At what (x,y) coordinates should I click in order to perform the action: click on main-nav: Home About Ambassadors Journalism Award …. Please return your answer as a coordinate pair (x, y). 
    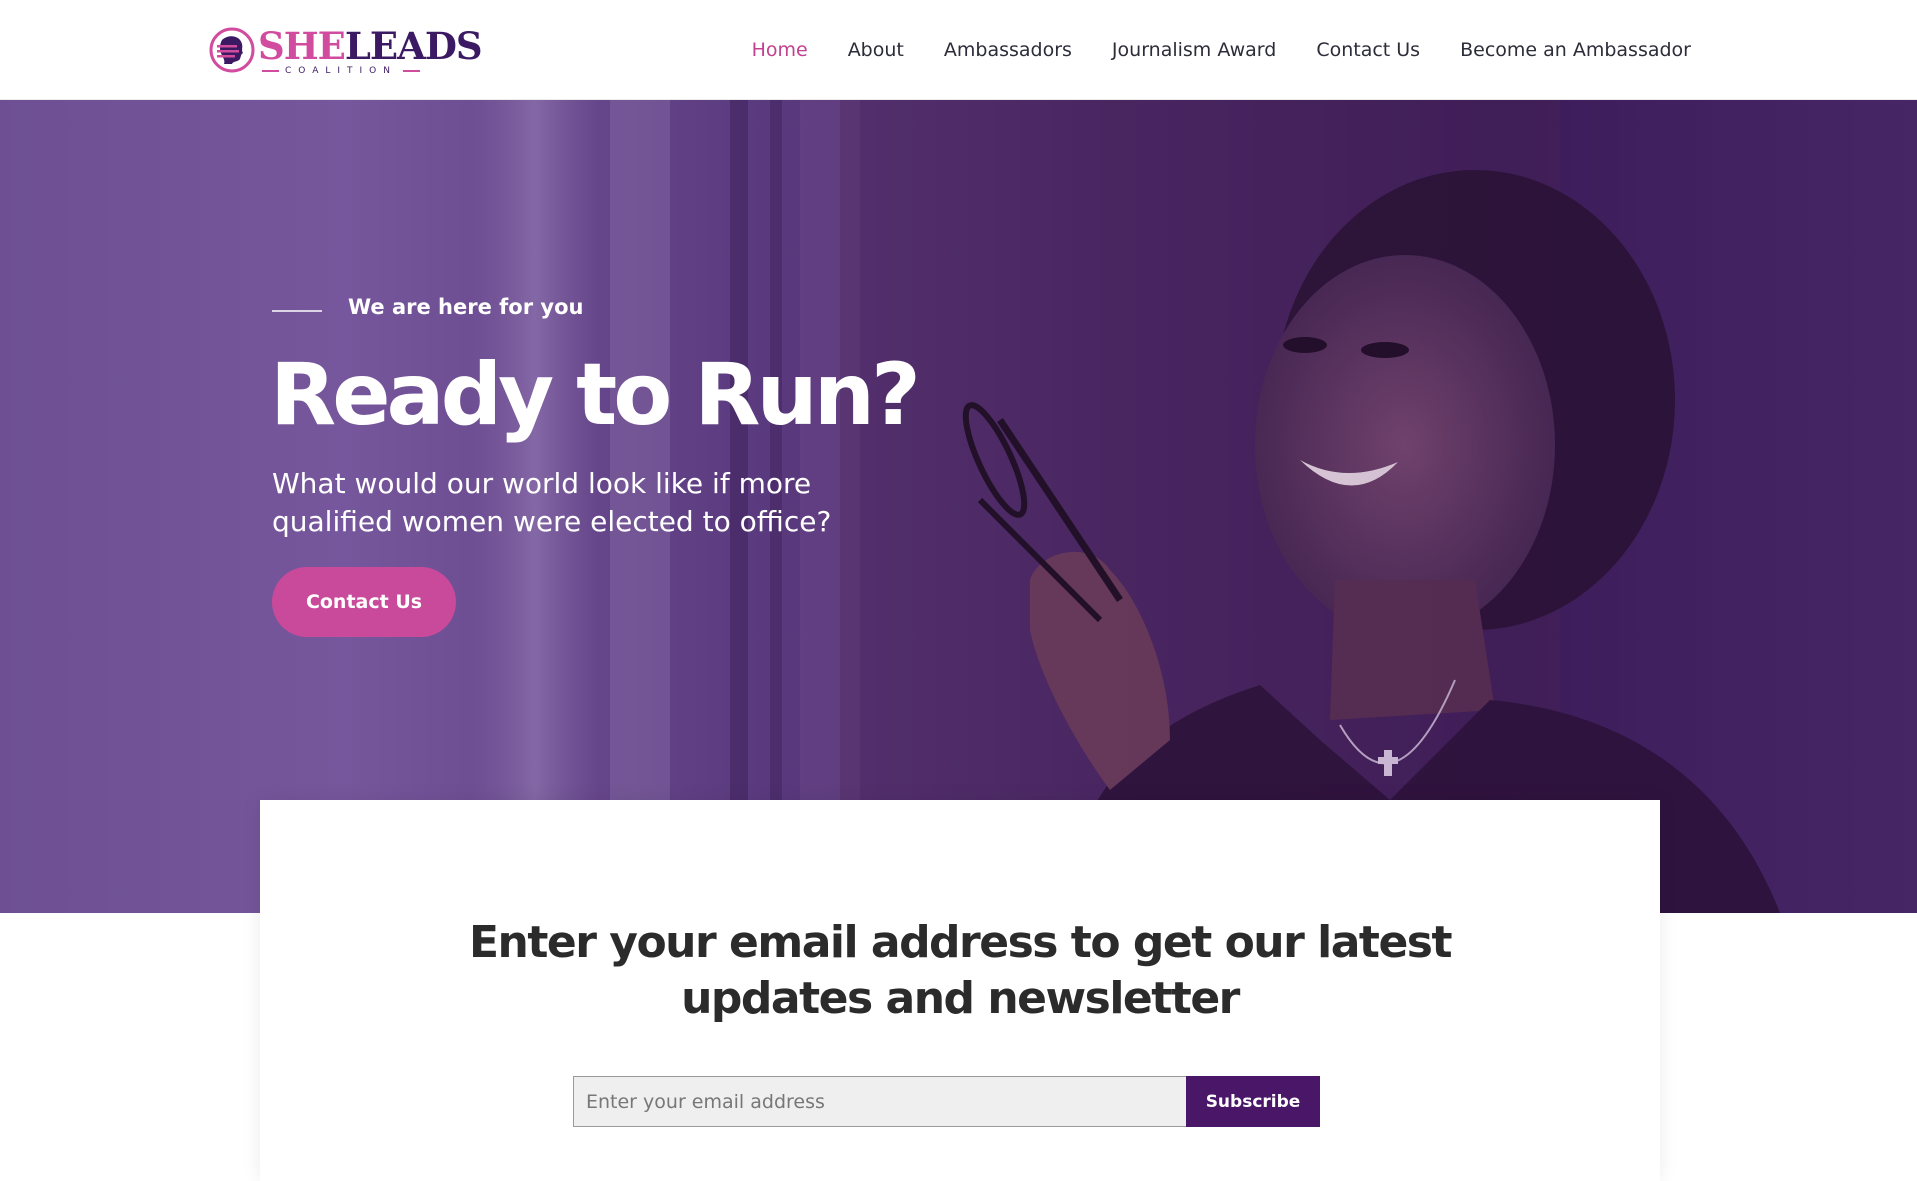
    Looking at the image, I should click on (1221, 50).